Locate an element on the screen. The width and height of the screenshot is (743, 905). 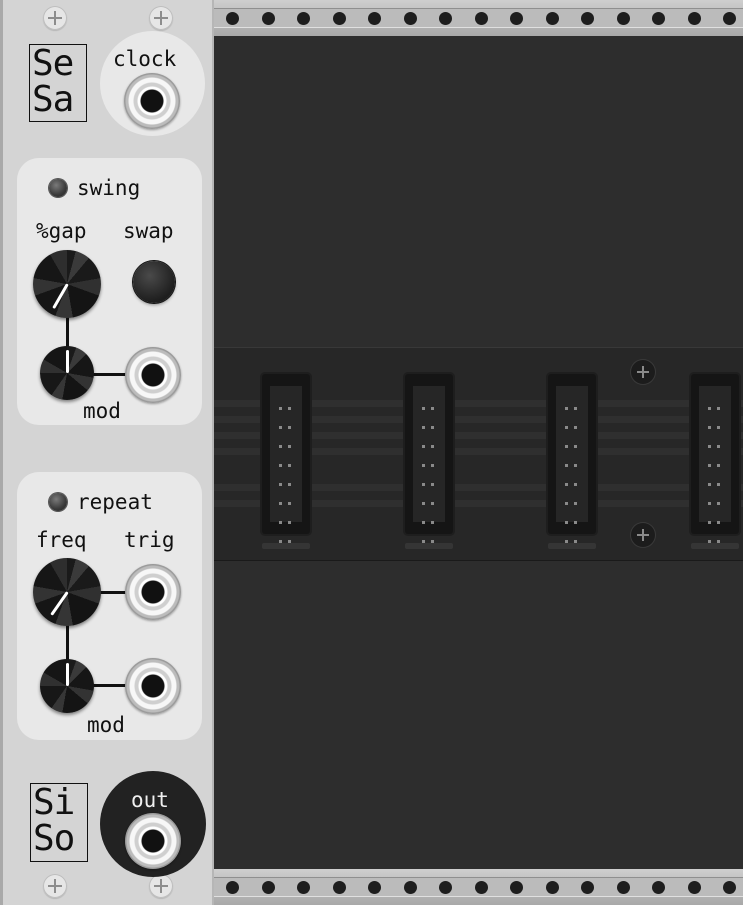
gap-mod-input-jack is located at coordinates (153, 375).